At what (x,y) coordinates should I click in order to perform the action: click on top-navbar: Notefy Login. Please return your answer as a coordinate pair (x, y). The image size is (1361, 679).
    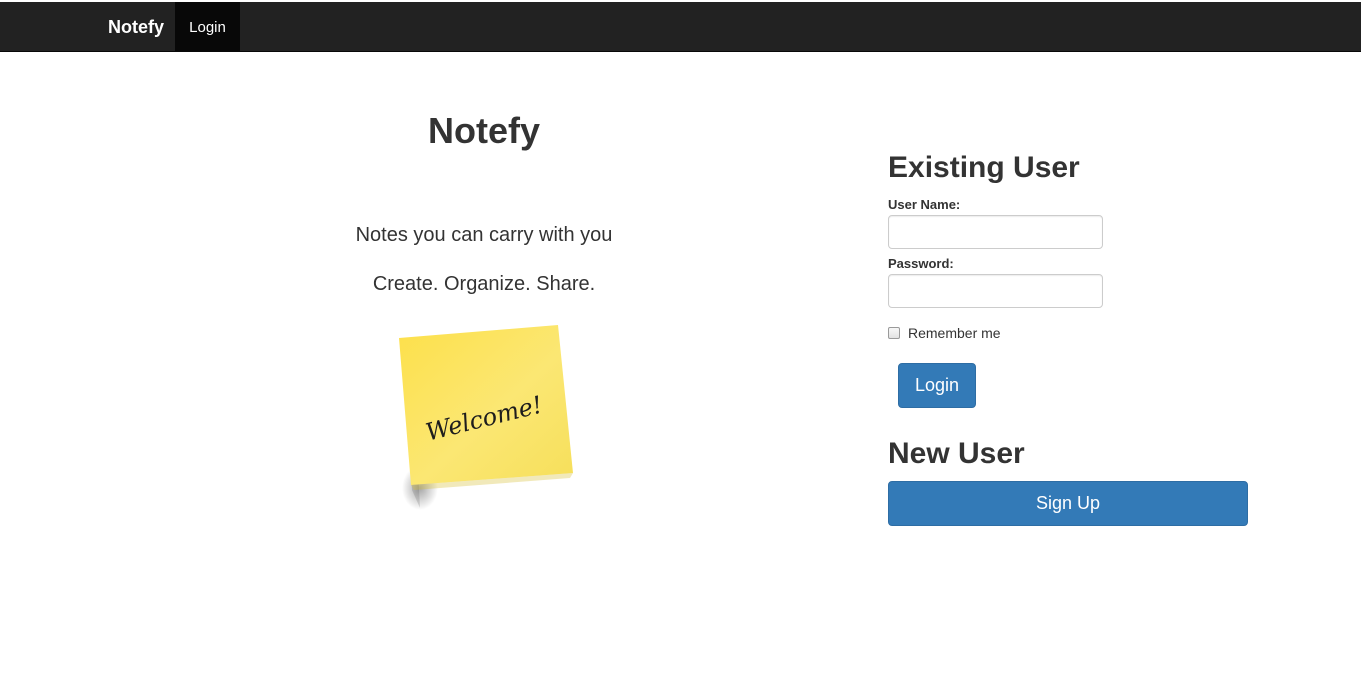
    Looking at the image, I should click on (680, 27).